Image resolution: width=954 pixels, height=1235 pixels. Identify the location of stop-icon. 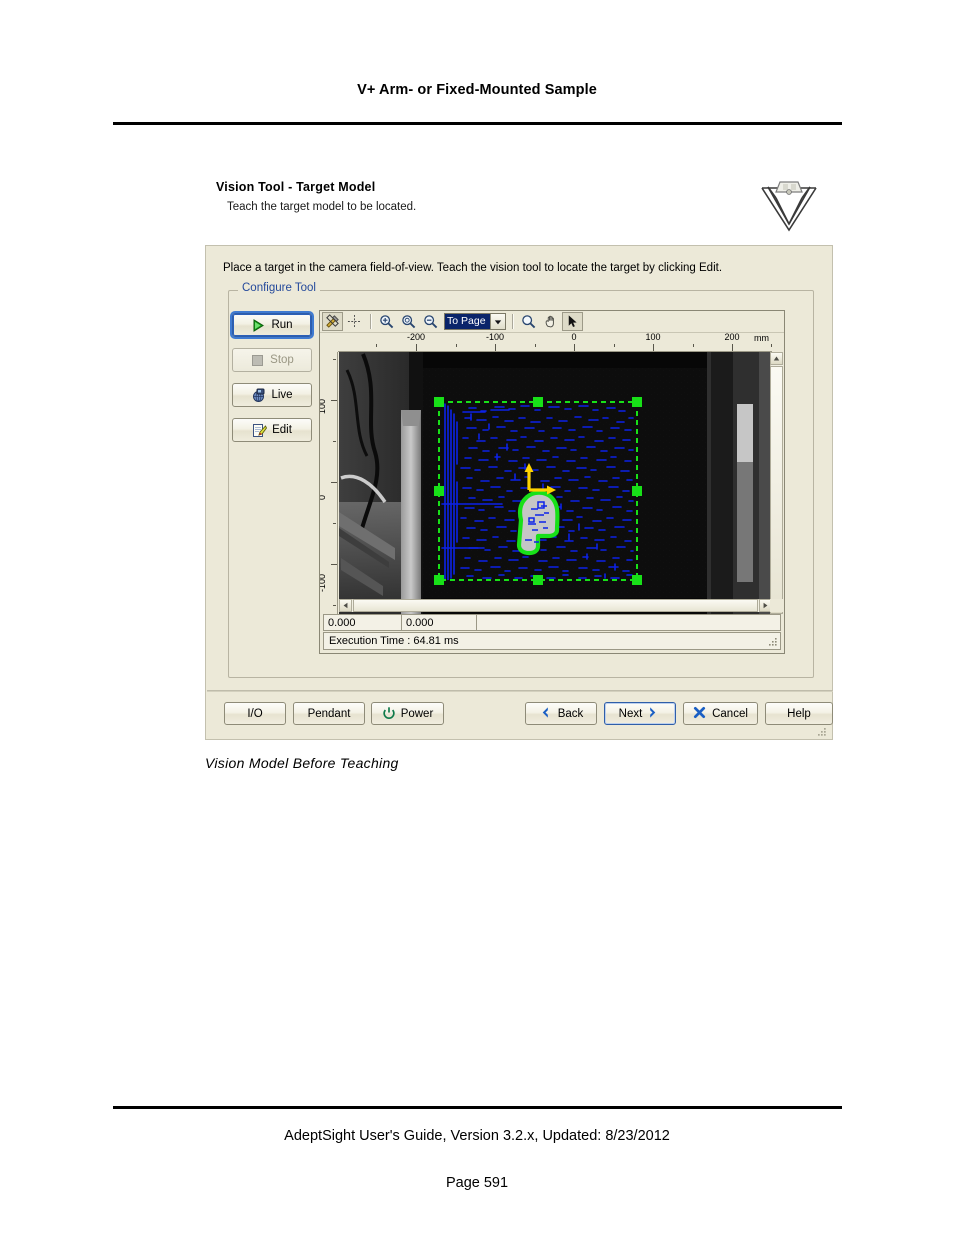
(257, 360).